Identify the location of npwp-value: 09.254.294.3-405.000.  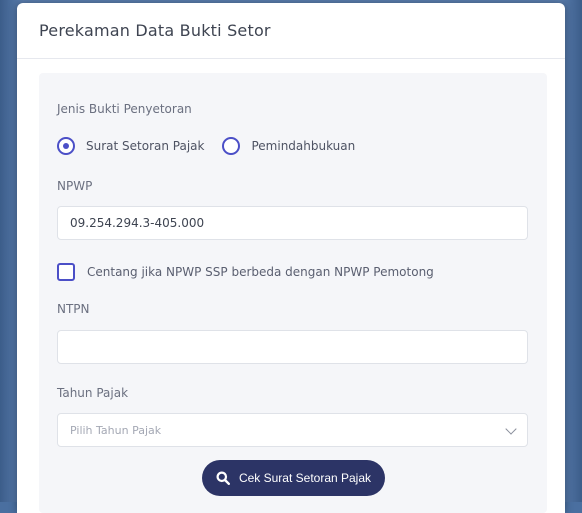
(137, 223).